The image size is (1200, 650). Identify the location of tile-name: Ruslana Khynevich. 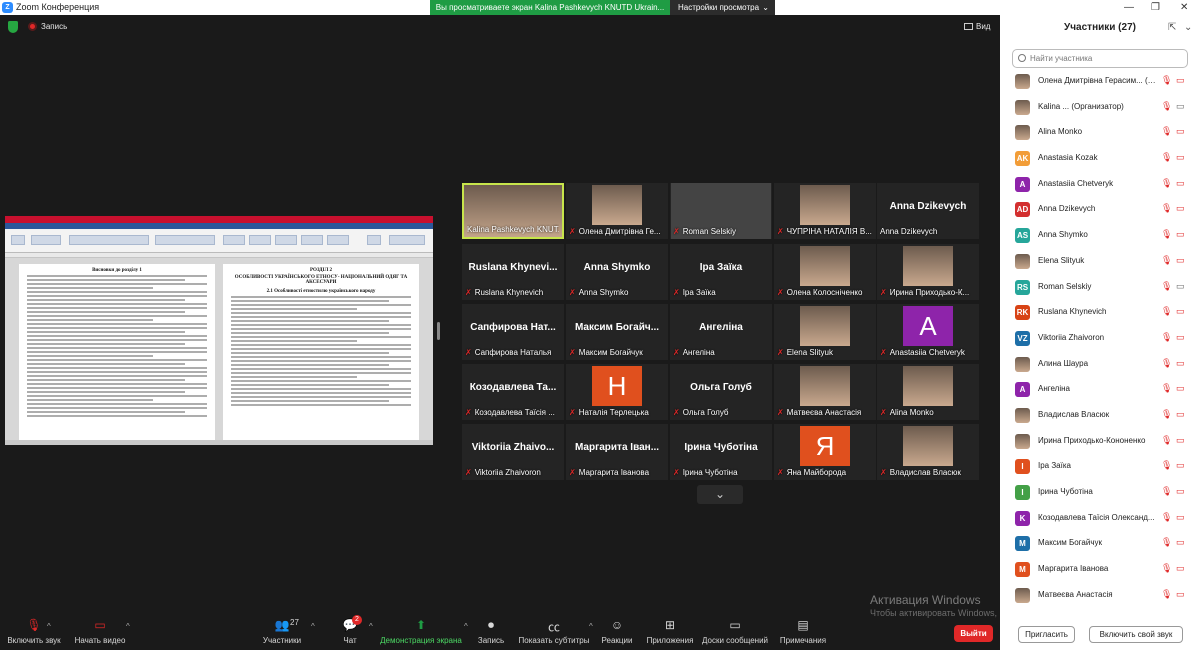
(509, 292).